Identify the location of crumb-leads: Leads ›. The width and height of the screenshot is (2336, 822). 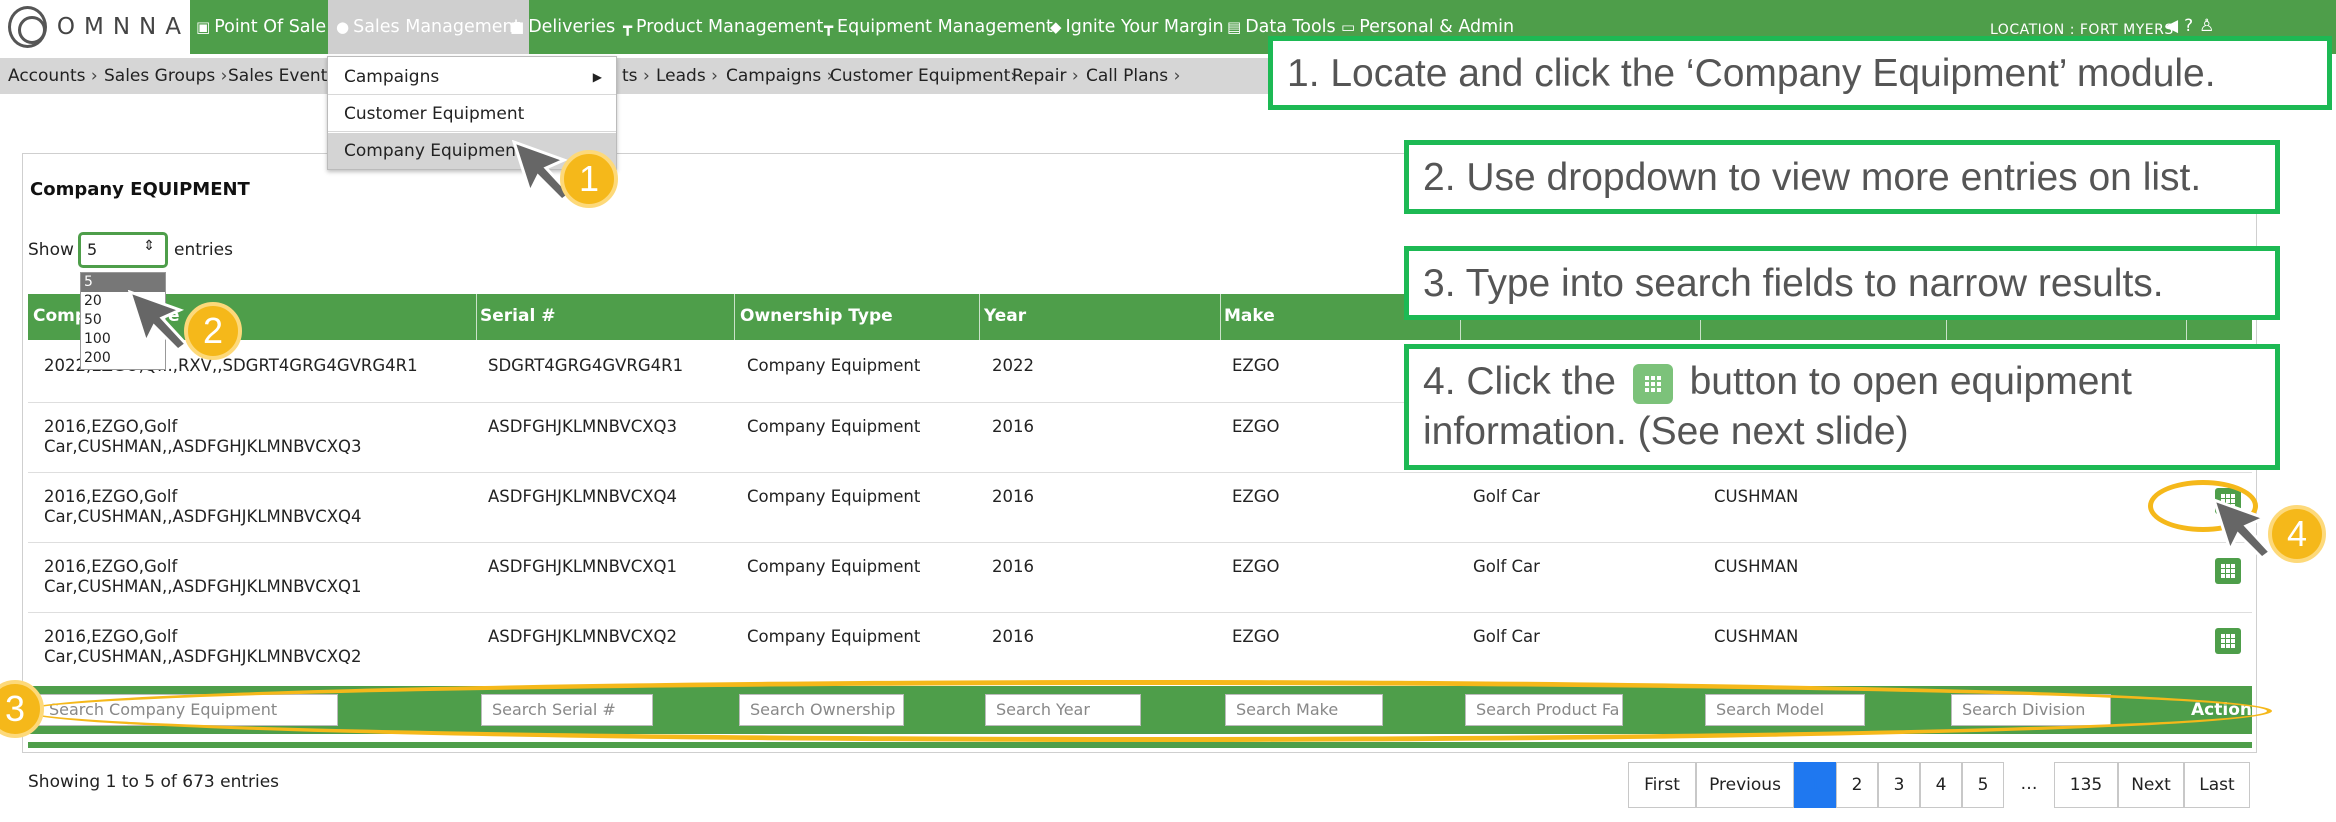
(687, 76).